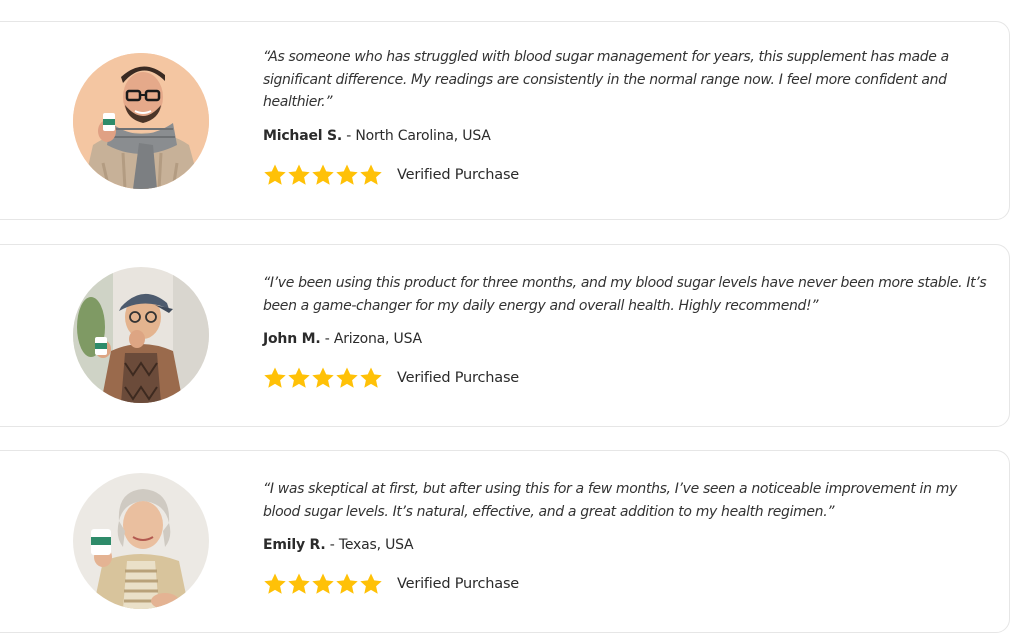 Image resolution: width=1024 pixels, height=644 pixels. I want to click on author-name: John M., so click(292, 339).